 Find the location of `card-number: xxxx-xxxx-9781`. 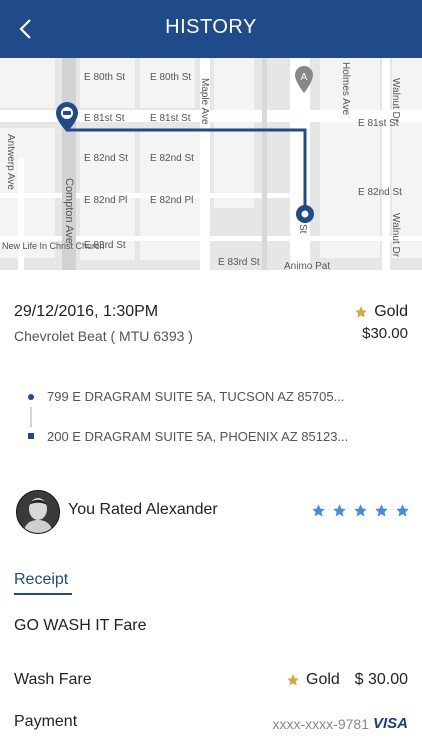

card-number: xxxx-xxxx-9781 is located at coordinates (320, 723).